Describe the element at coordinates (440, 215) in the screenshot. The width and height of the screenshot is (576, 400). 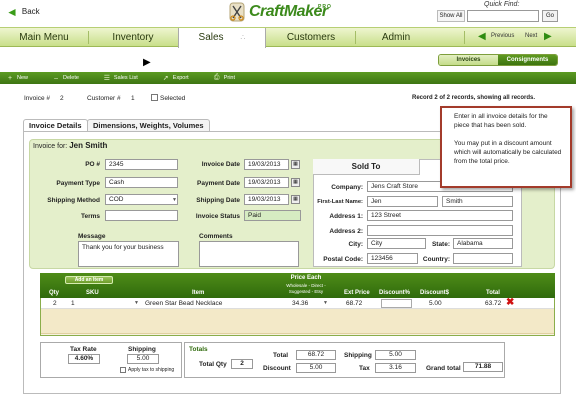
I see `address1-field: 123 Street` at that location.